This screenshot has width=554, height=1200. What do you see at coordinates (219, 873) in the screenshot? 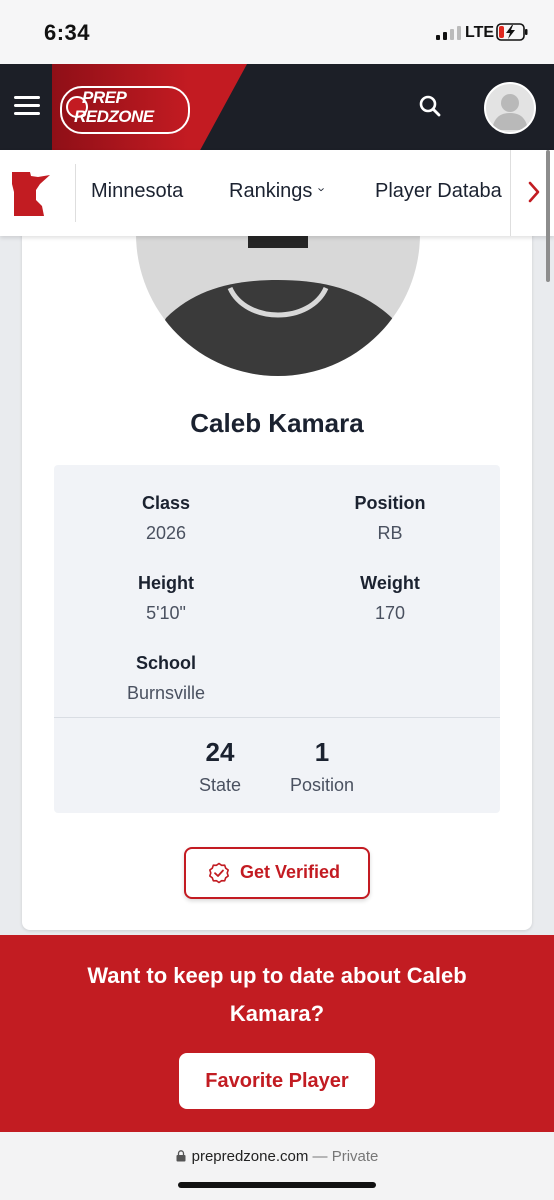
I see `check-badge-icon` at bounding box center [219, 873].